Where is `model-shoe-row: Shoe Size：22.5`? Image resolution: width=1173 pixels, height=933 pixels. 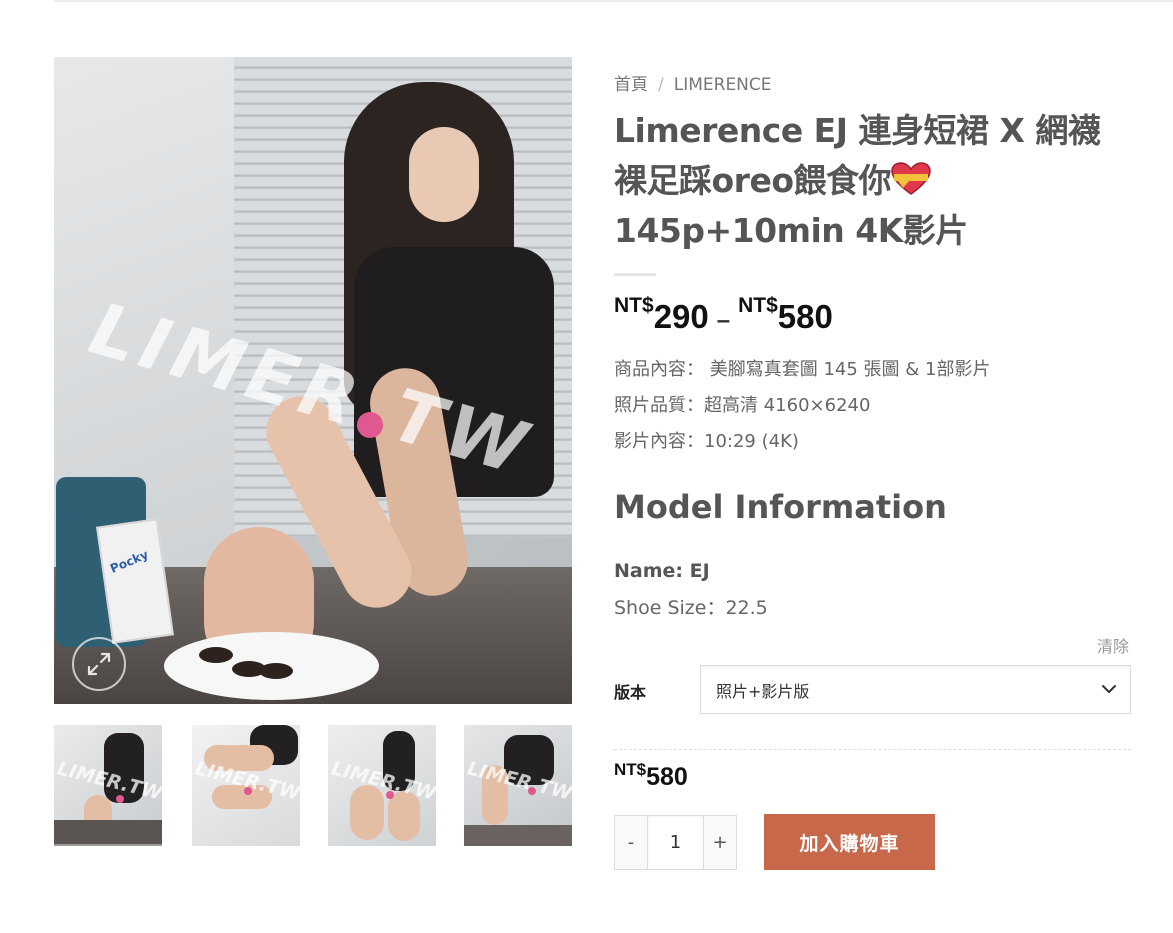 model-shoe-row: Shoe Size：22.5 is located at coordinates (691, 608).